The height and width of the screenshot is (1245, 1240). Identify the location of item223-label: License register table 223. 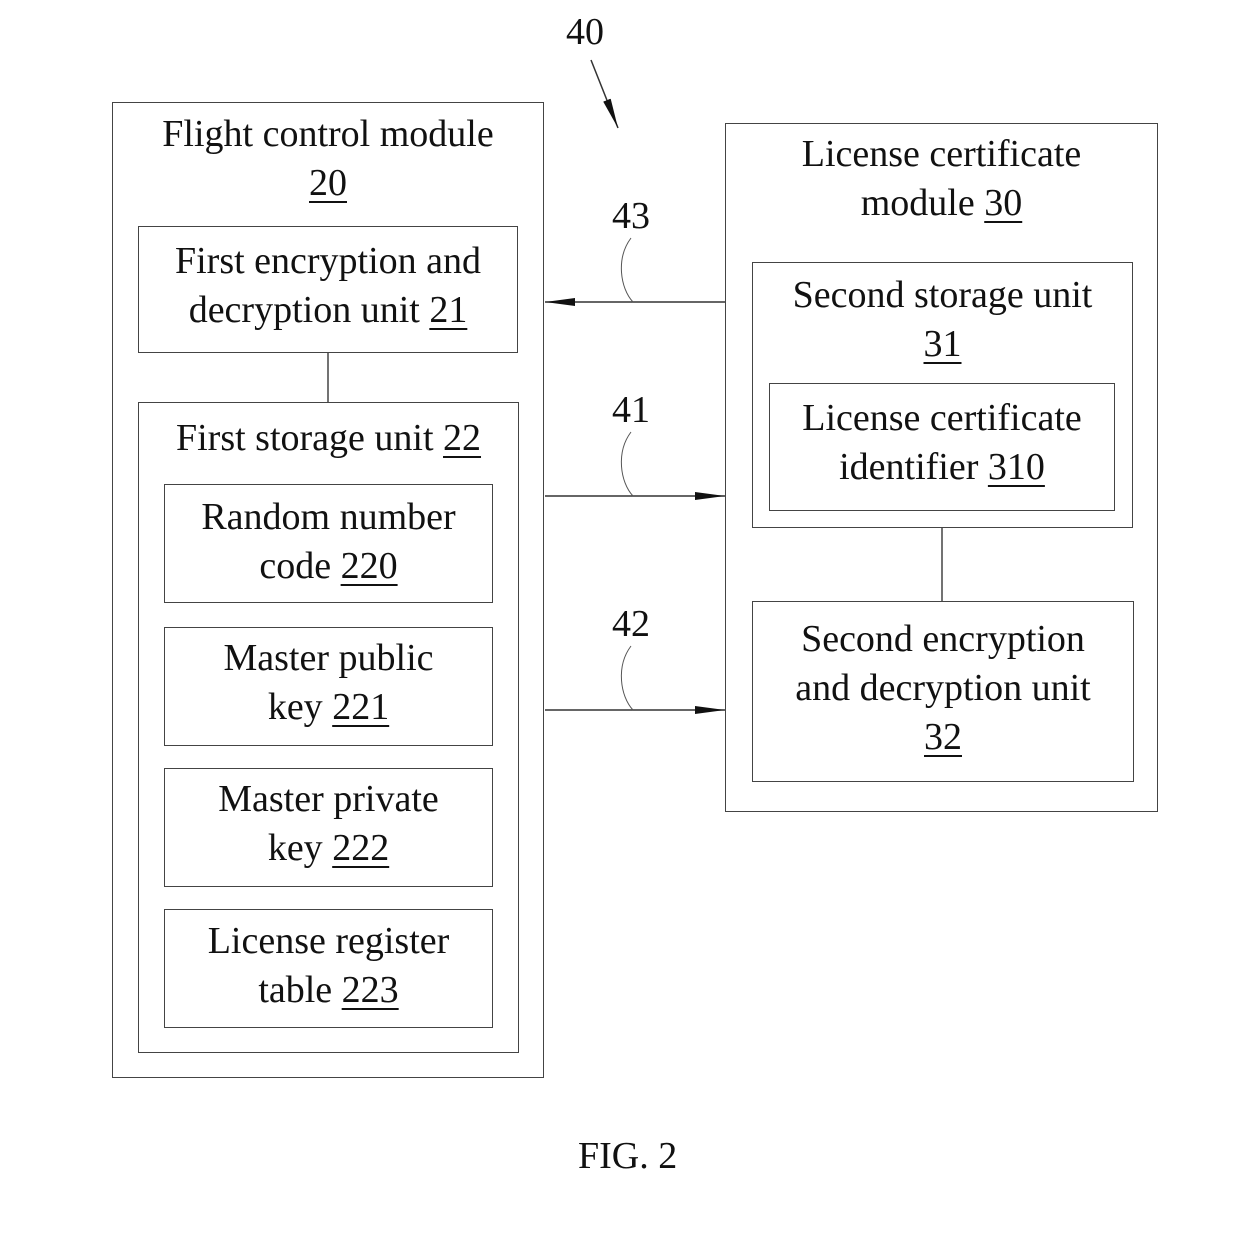
(328, 966).